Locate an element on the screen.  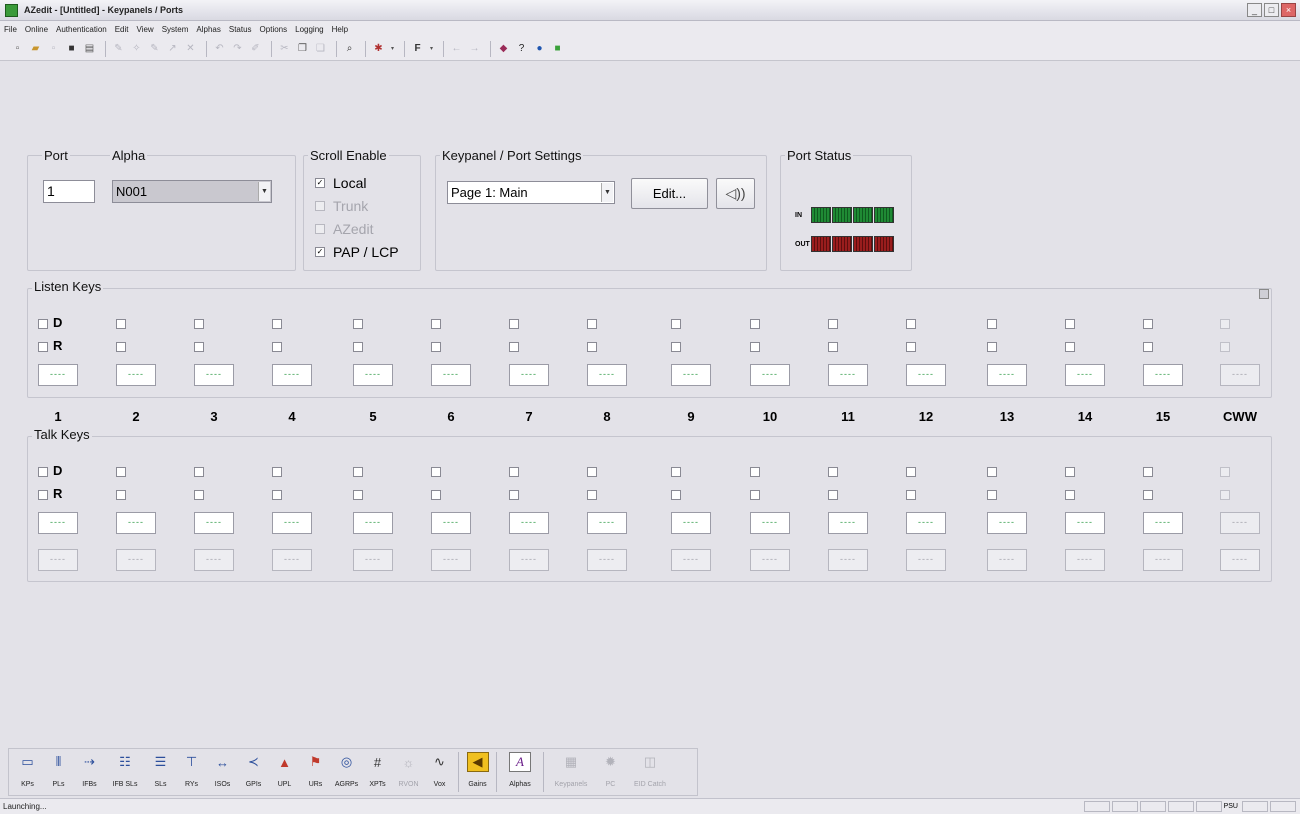
dock-ifbs-button: ⇢ IFBs is located at coordinates (89, 770).